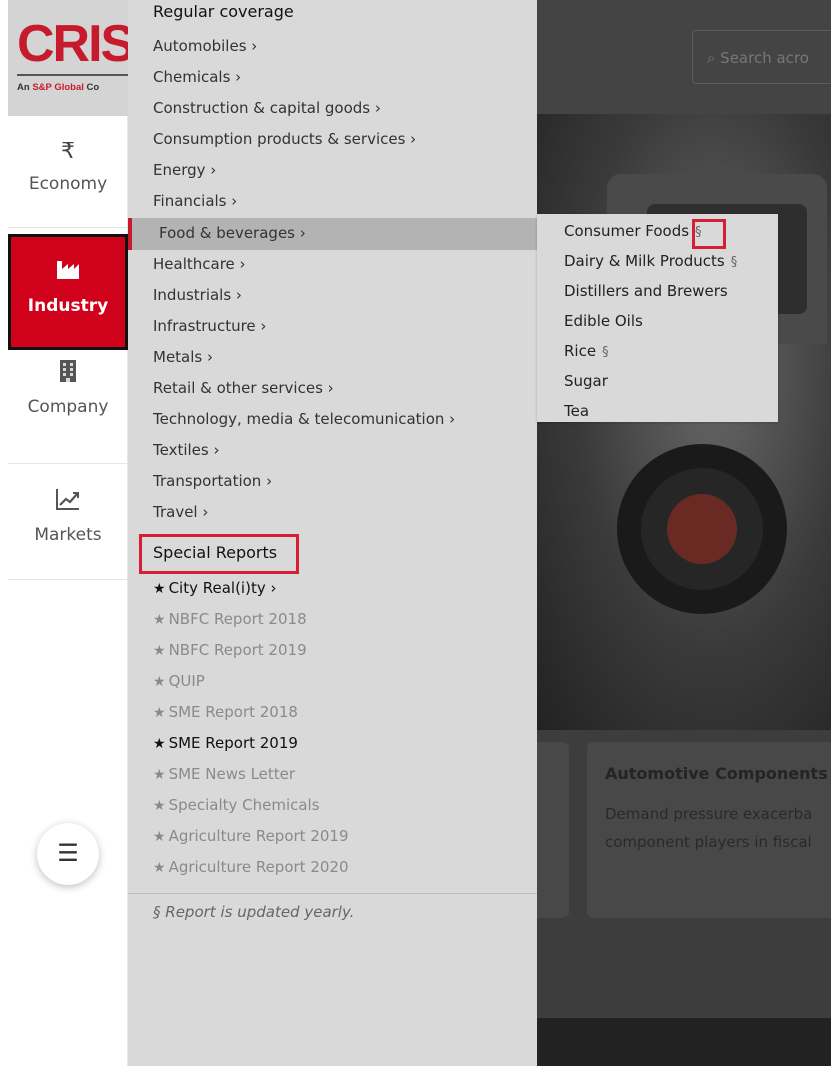 The height and width of the screenshot is (1066, 831). I want to click on regular-coverage-item: Healthcare ›, so click(199, 264).